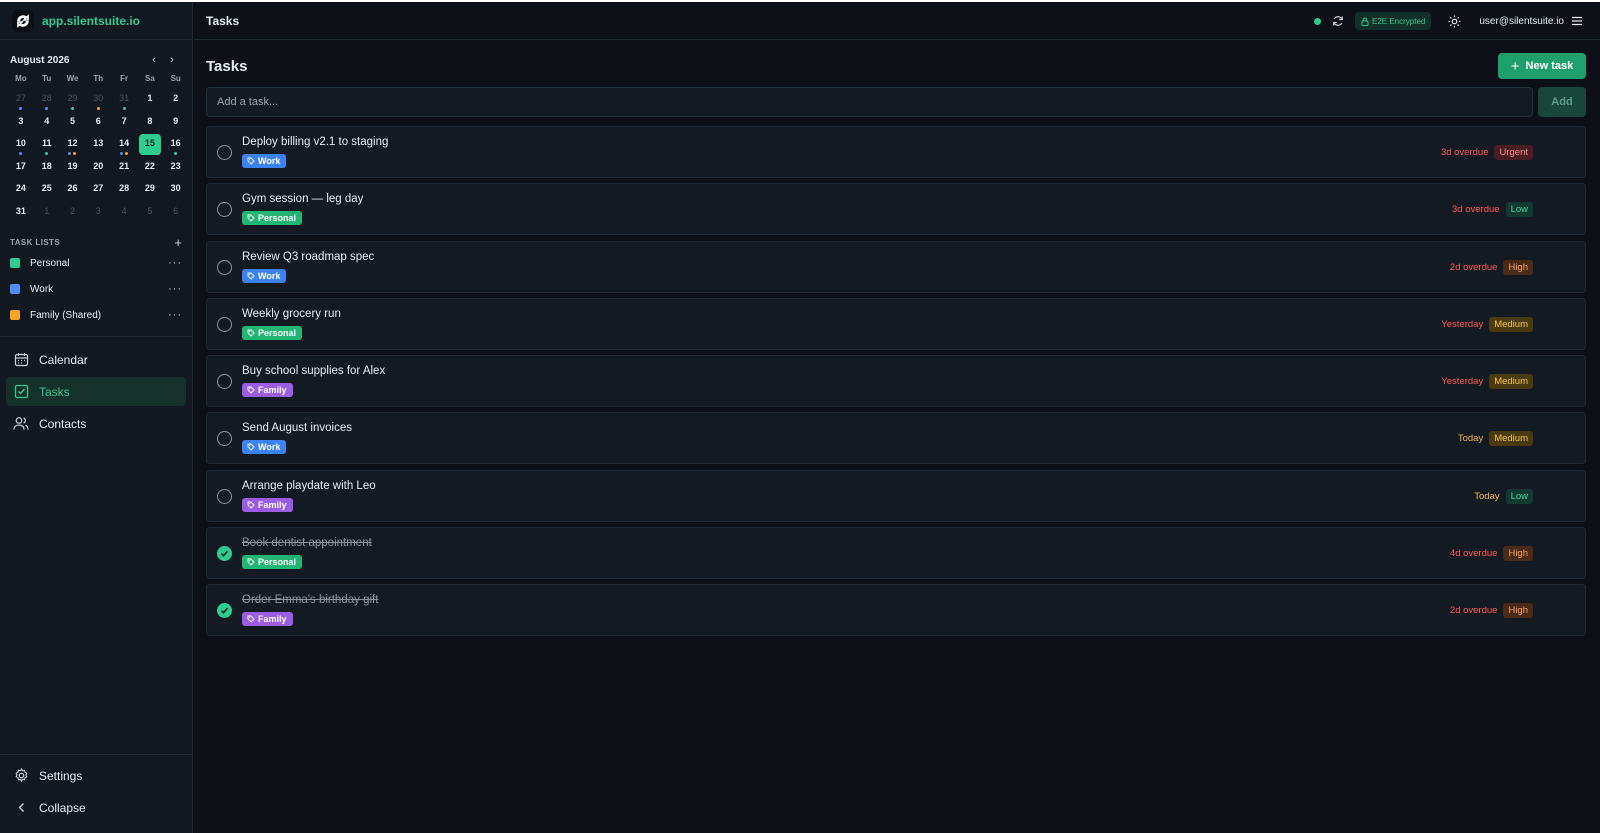 The width and height of the screenshot is (1600, 833). What do you see at coordinates (124, 122) in the screenshot?
I see `calendar-day: 7` at bounding box center [124, 122].